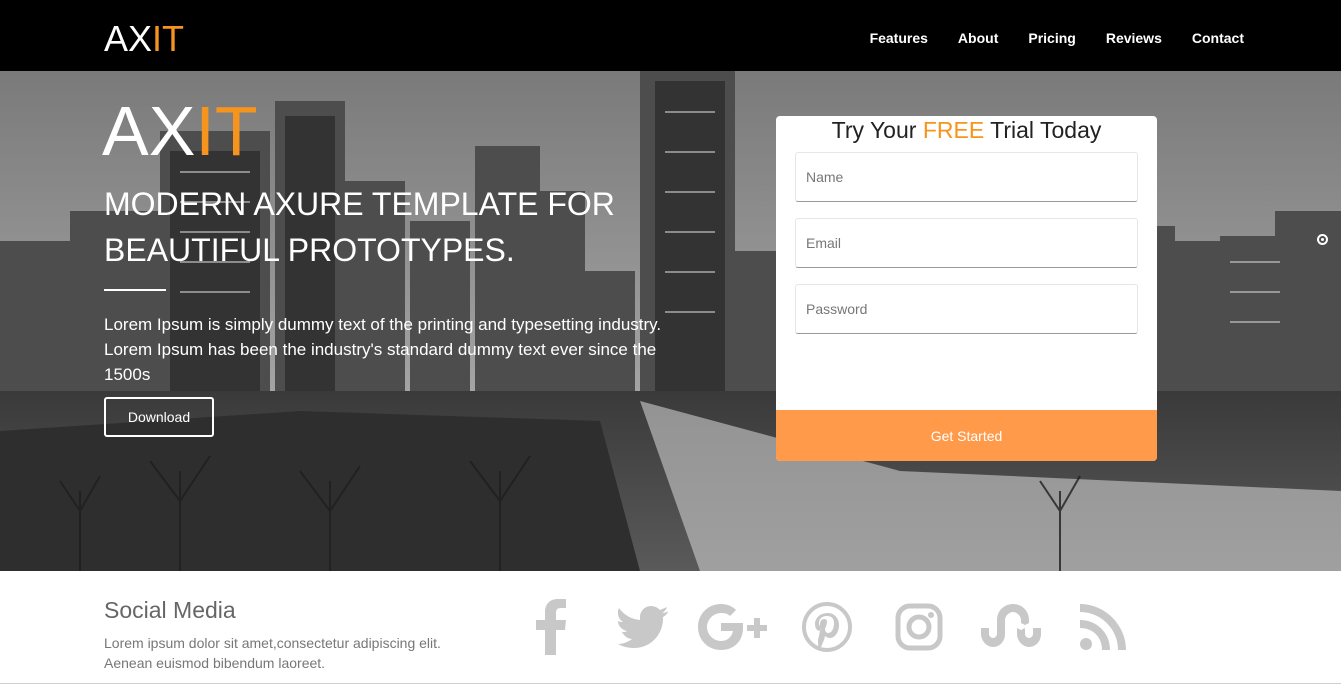 This screenshot has height=684, width=1341. I want to click on social-icons, so click(827, 627).